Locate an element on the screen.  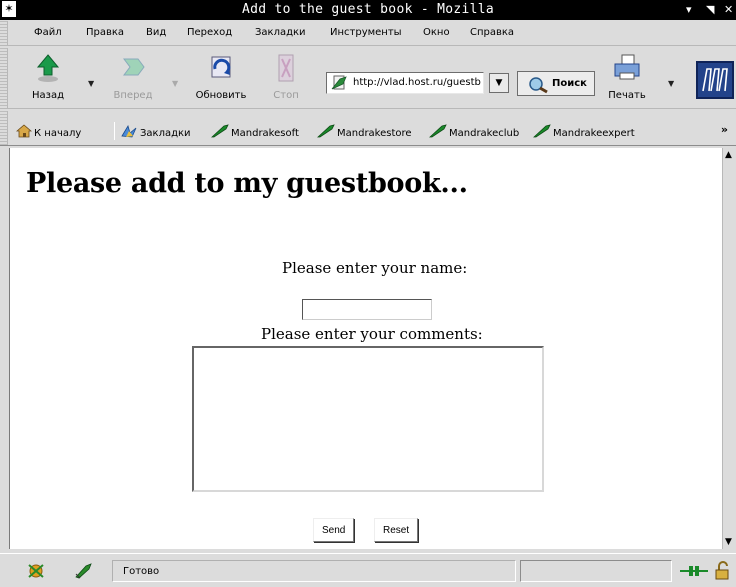
menu-tools: Инструменты is located at coordinates (366, 32).